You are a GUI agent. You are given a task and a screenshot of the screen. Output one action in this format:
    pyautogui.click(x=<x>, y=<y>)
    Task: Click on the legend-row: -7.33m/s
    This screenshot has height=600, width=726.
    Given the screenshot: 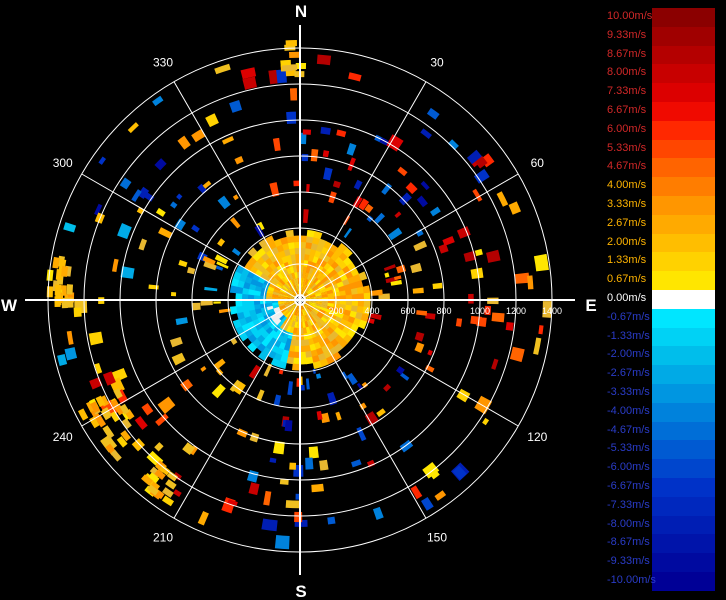 What is the action you would take?
    pyautogui.click(x=663, y=506)
    